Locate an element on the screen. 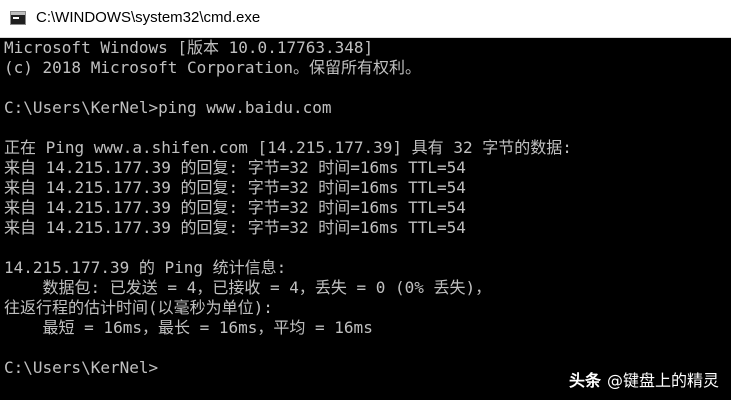  watermark-handle: @键盘上的精灵 is located at coordinates (662, 380).